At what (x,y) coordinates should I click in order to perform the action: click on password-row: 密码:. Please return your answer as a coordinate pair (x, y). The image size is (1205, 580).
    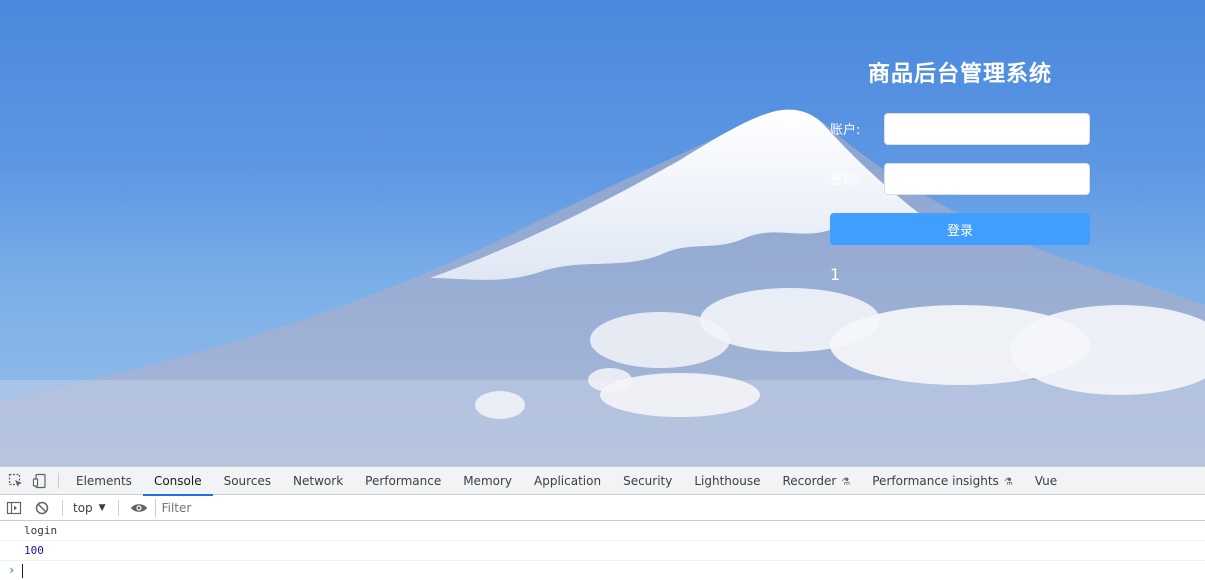
    Looking at the image, I should click on (960, 179).